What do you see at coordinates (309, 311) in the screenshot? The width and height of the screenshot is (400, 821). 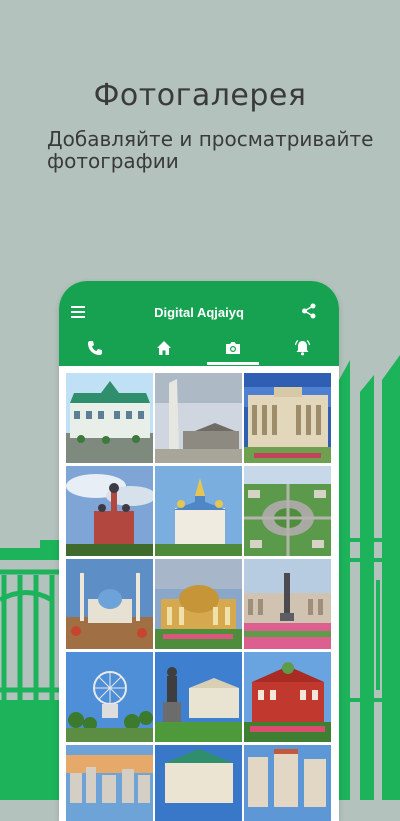 I see `share-icon` at bounding box center [309, 311].